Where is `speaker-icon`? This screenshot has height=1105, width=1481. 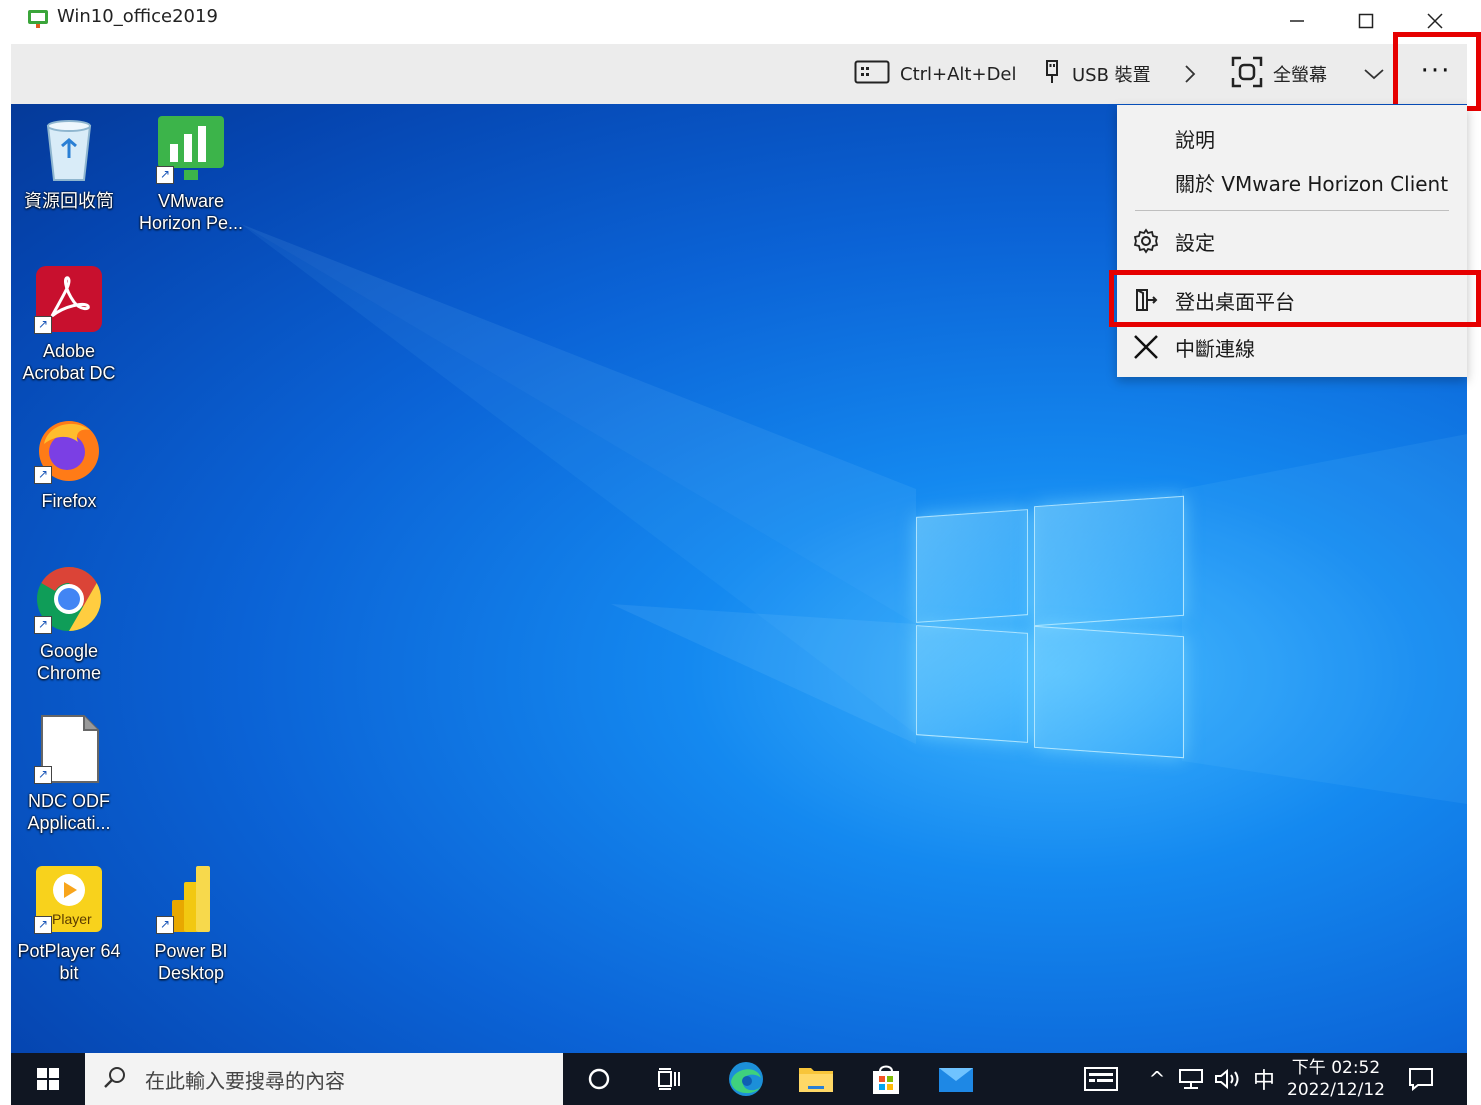
speaker-icon is located at coordinates (1227, 1079).